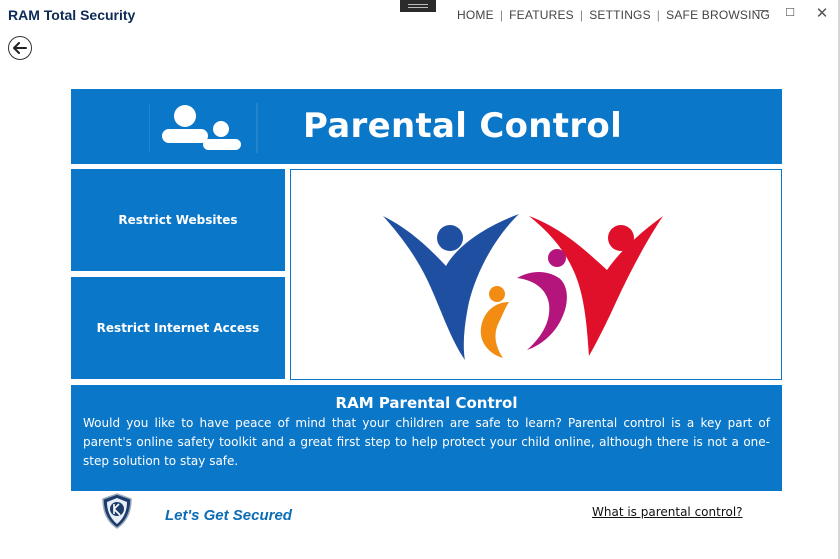 The height and width of the screenshot is (559, 840). Describe the element at coordinates (418, 6) in the screenshot. I see `window-drag-handle` at that location.